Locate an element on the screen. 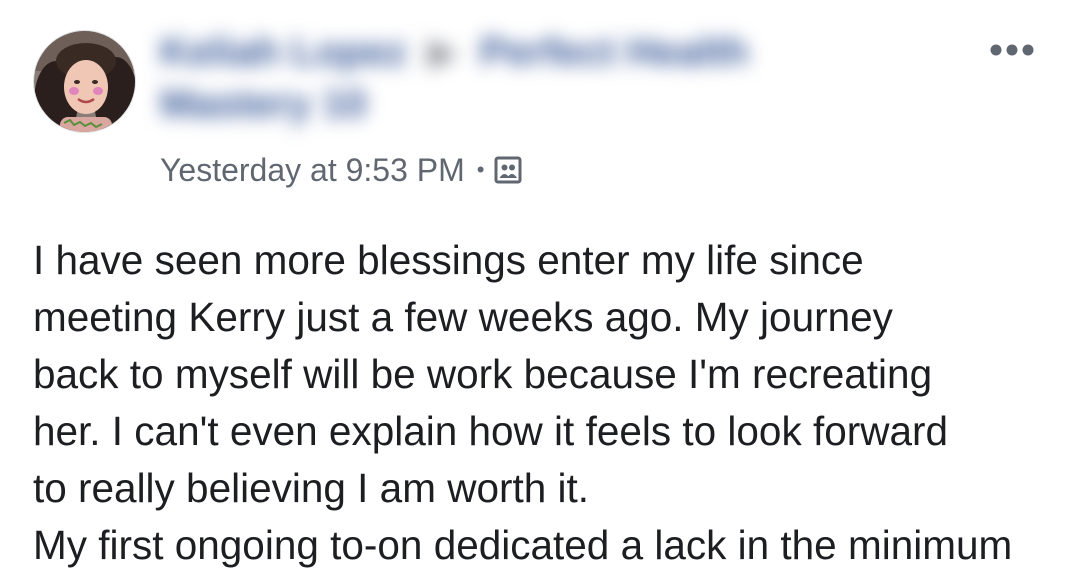  avatar-photo is located at coordinates (84, 81).